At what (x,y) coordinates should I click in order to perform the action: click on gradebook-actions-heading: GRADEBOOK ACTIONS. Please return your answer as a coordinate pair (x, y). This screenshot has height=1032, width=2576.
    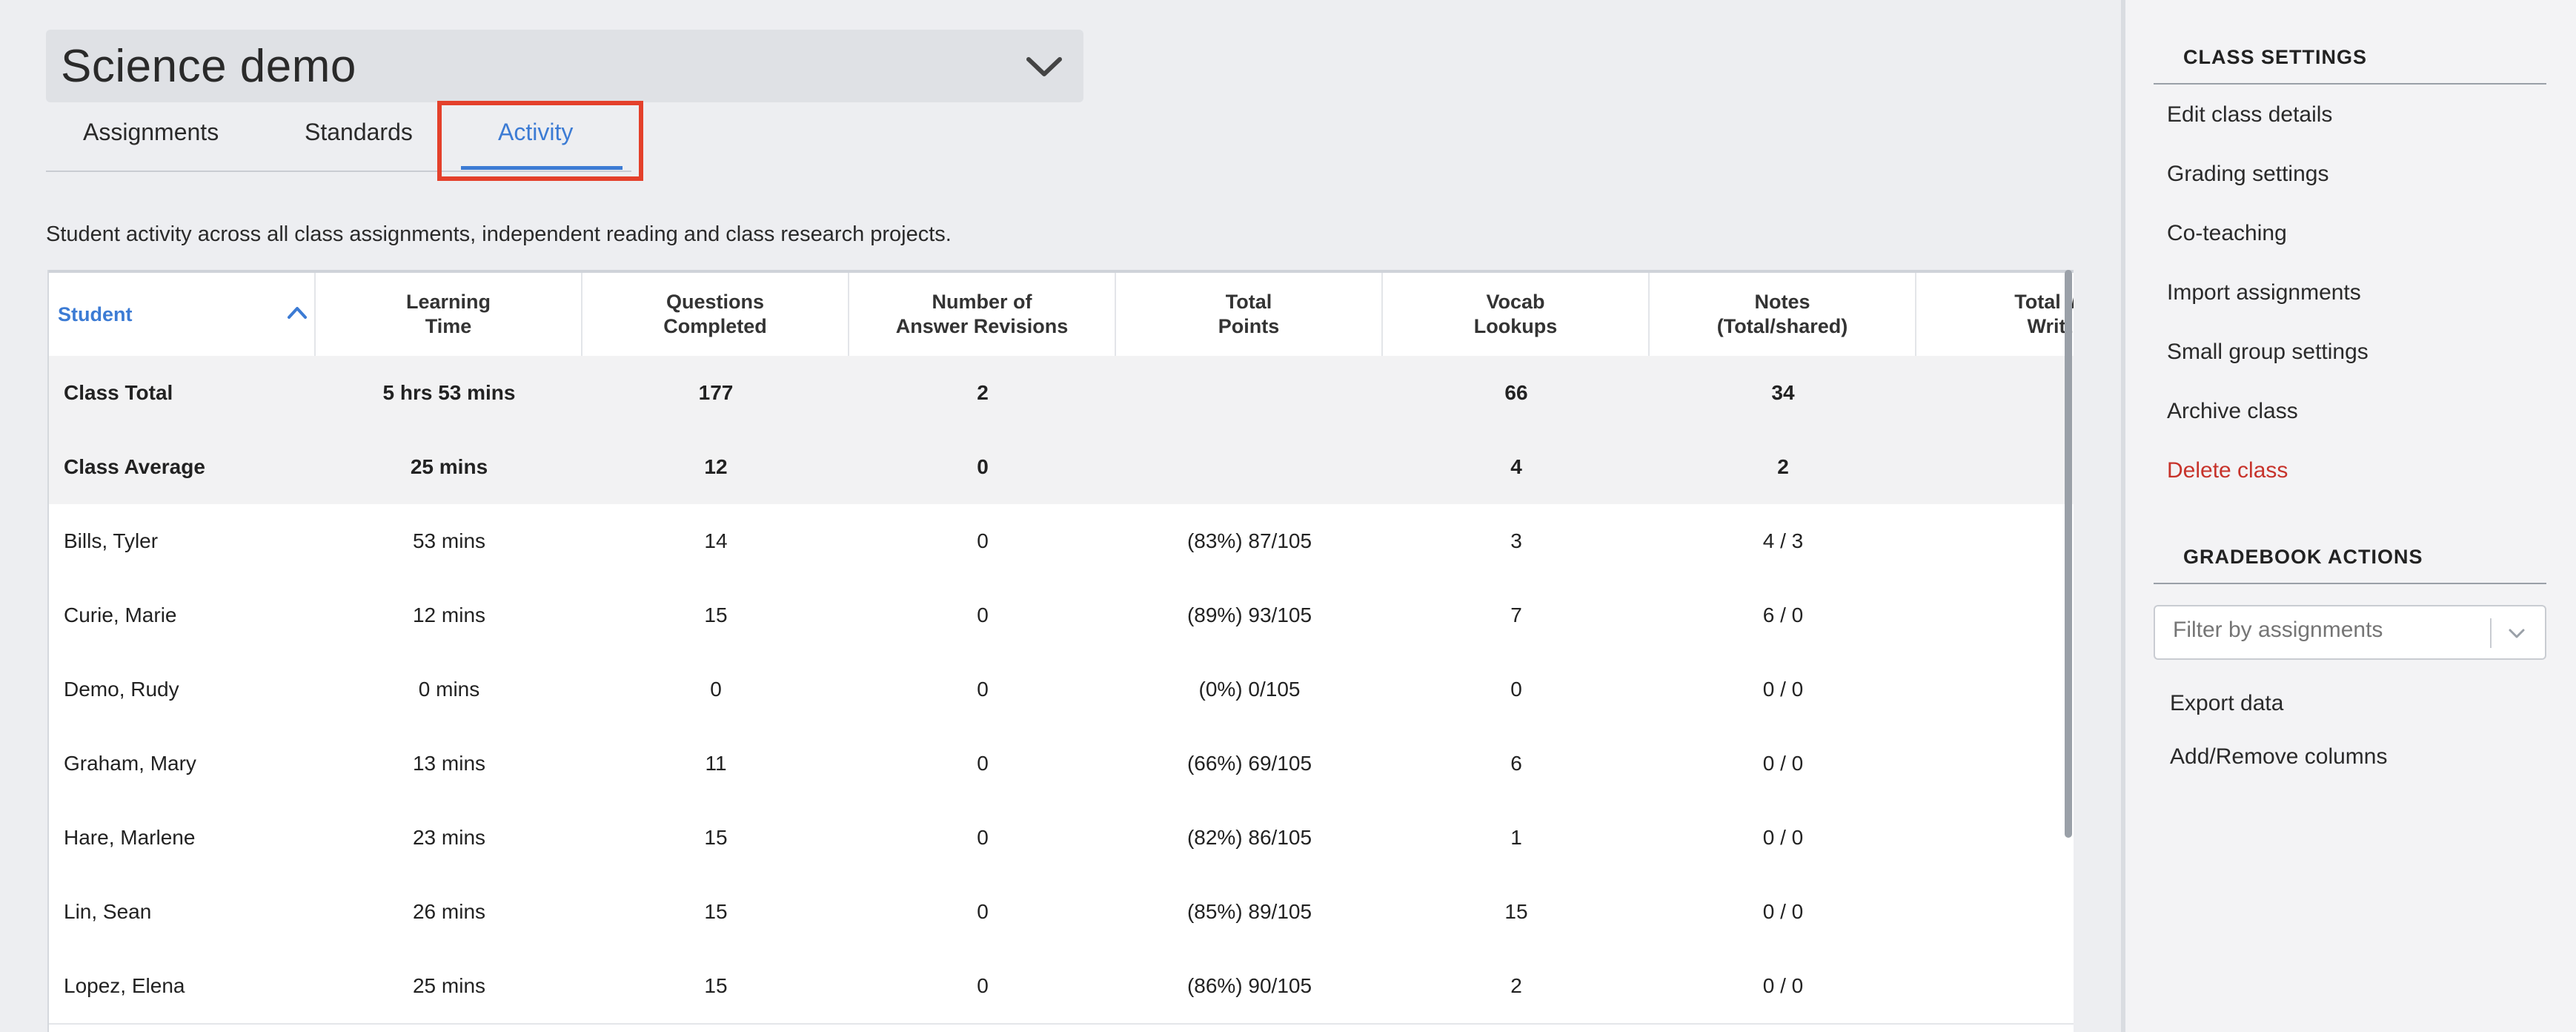
    Looking at the image, I should click on (2303, 557).